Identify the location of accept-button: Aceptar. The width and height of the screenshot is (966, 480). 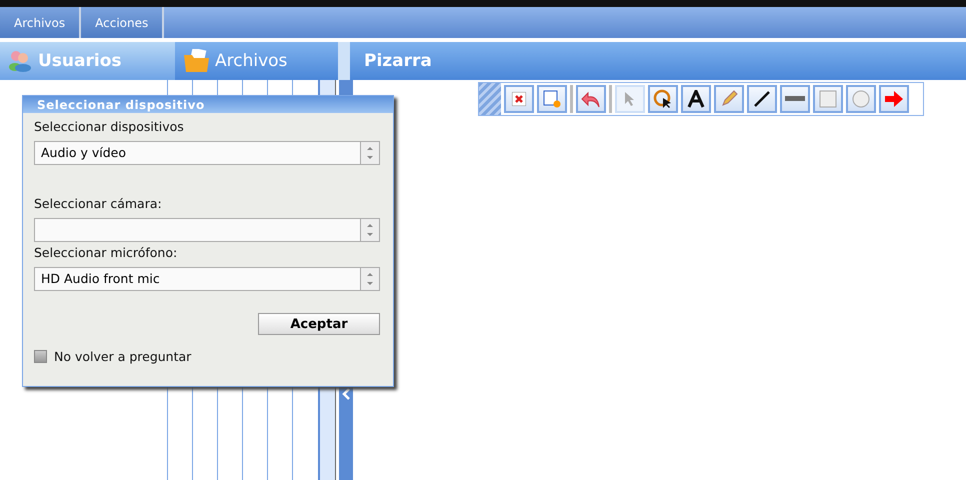
(319, 324).